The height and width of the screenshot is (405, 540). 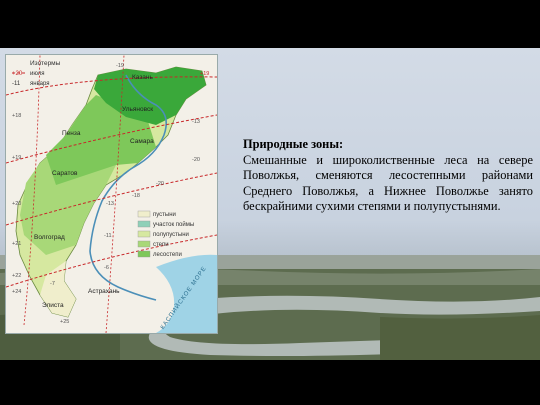 I want to click on temperature-label: +18, so click(x=16, y=116).